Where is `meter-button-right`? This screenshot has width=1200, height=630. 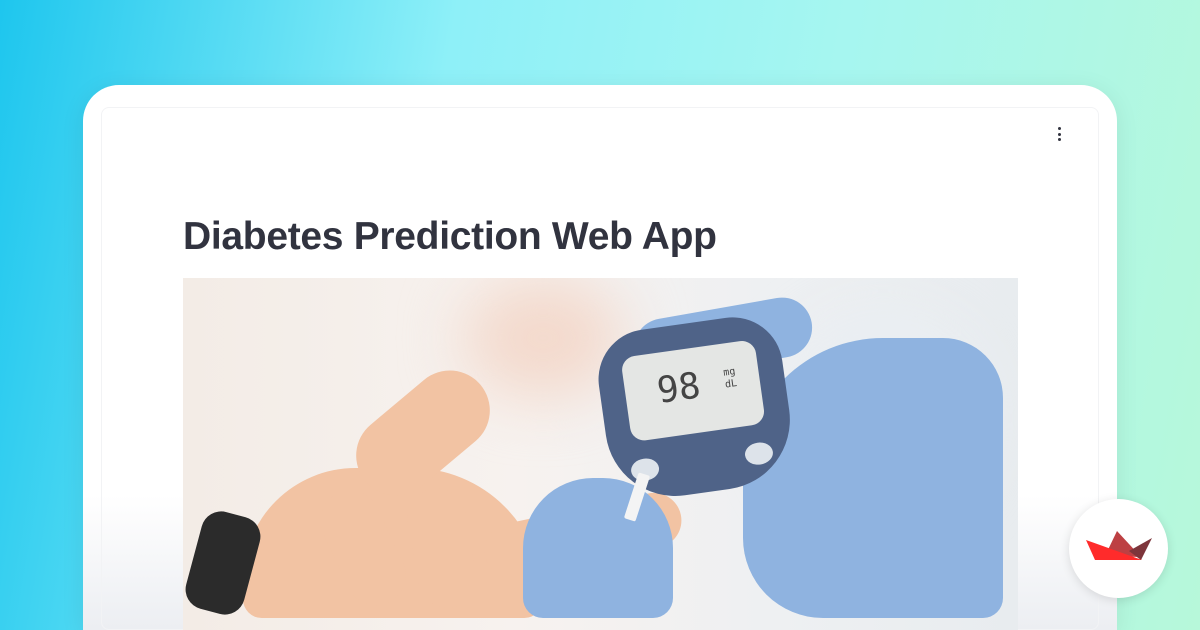
meter-button-right is located at coordinates (759, 453).